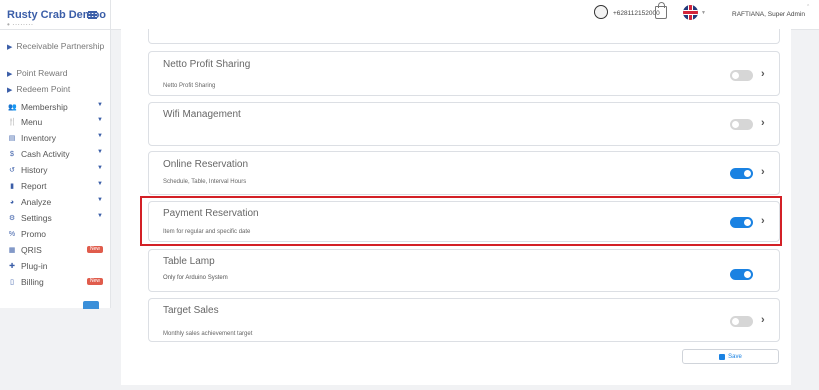  Describe the element at coordinates (92, 15) in the screenshot. I see `hamburger-menu-icon` at that location.